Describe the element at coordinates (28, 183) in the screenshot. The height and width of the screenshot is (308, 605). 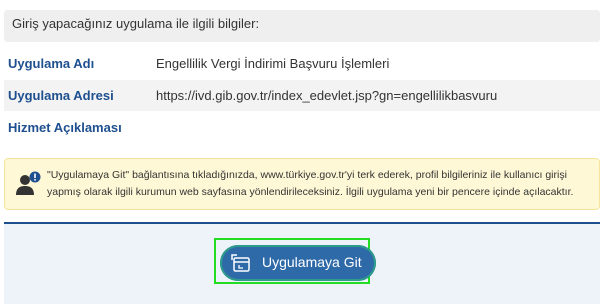
I see `user-info-icon` at that location.